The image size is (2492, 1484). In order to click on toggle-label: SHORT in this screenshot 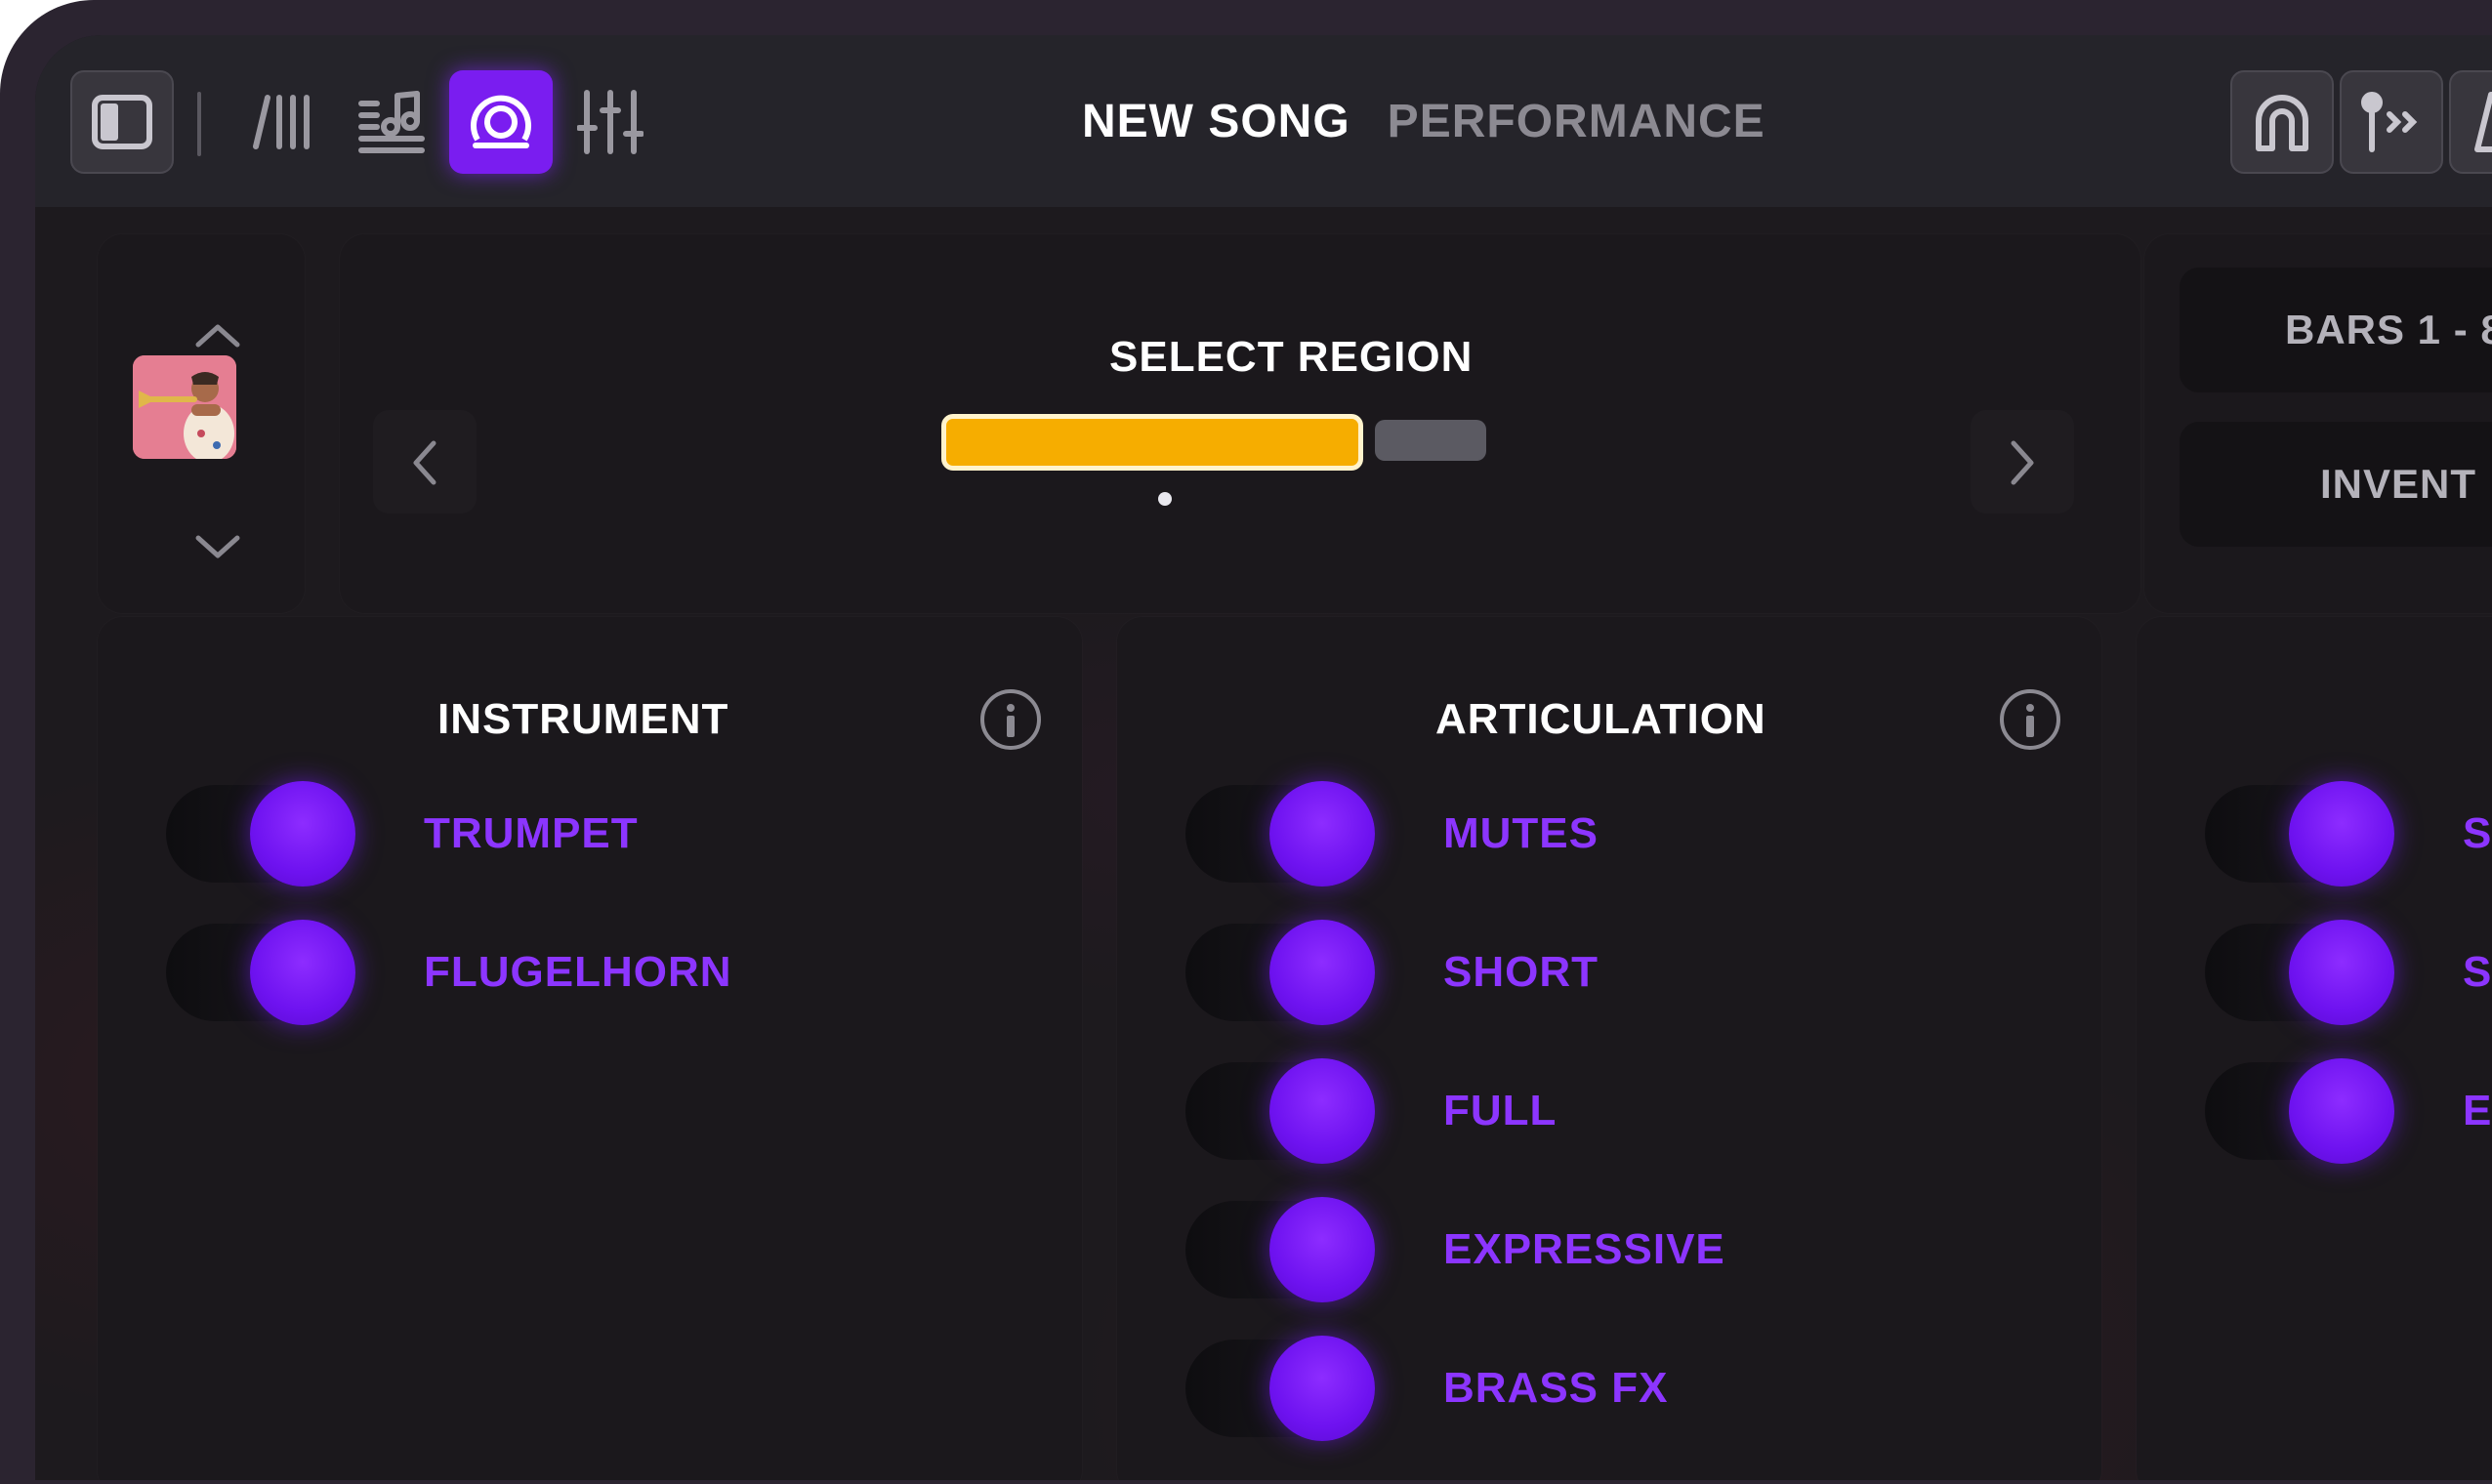, I will do `click(1521, 972)`.